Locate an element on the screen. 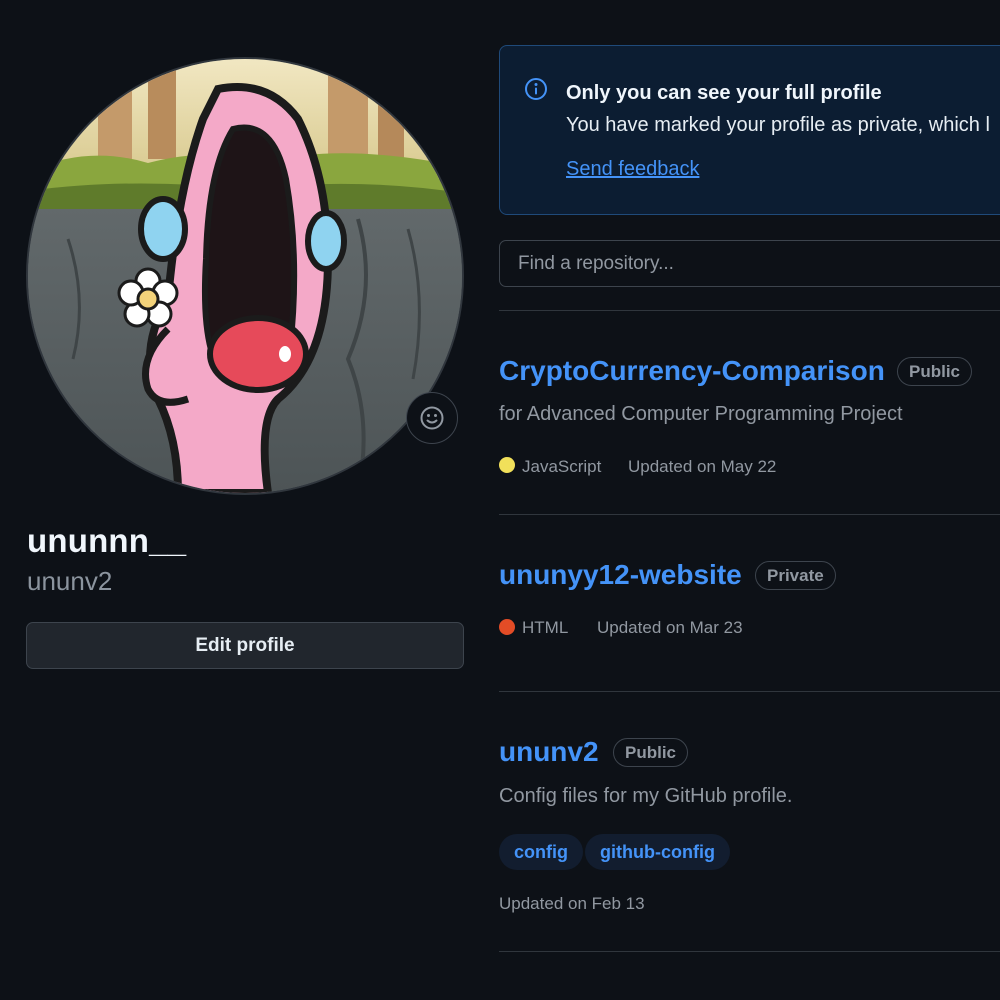 The image size is (1000, 1000). profile-username: ununv2 is located at coordinates (70, 581).